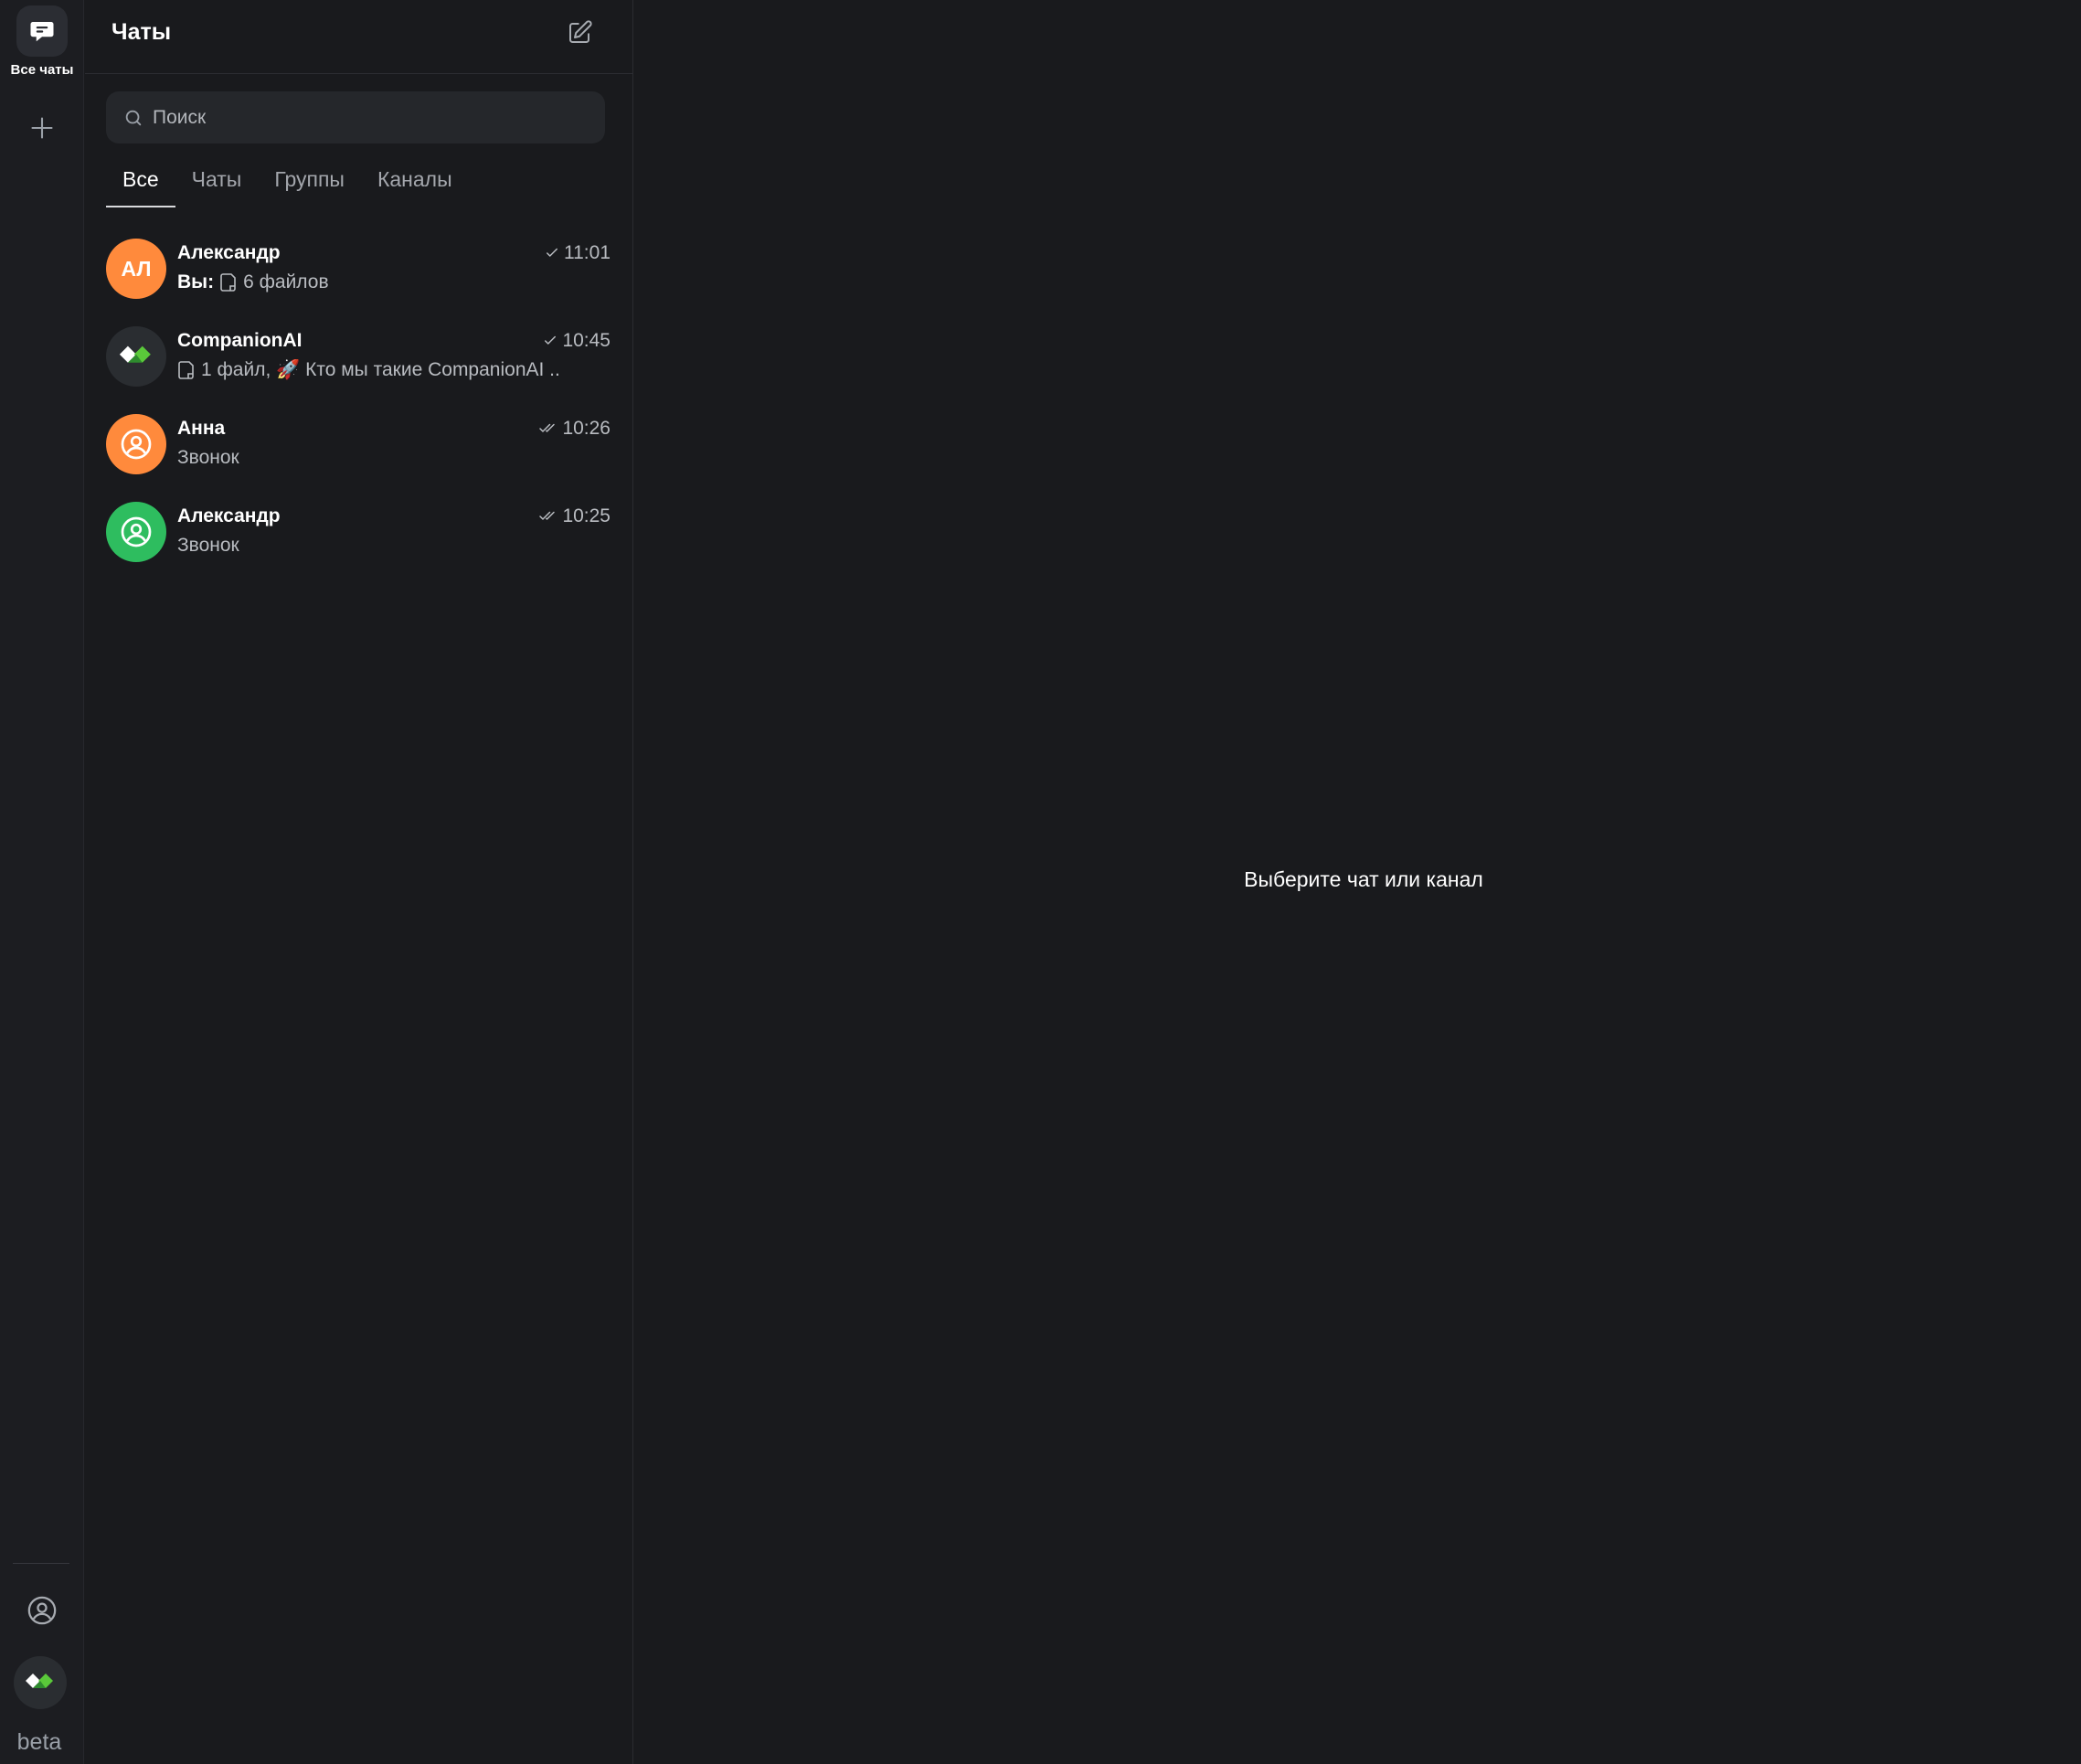  I want to click on chat-meta: 11:01, so click(577, 253).